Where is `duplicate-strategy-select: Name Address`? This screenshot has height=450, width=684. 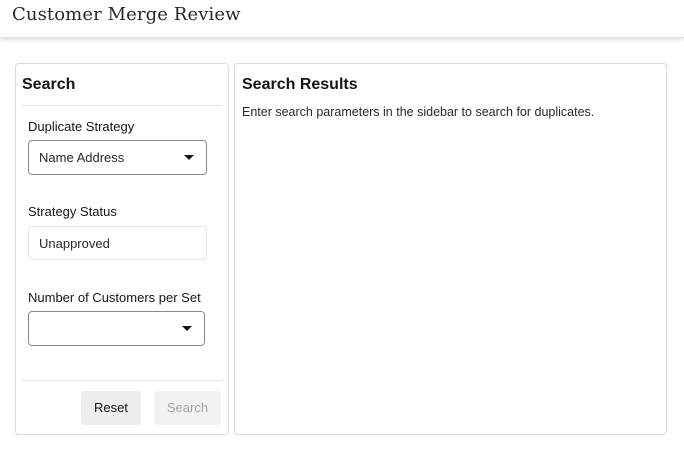
duplicate-strategy-select: Name Address is located at coordinates (117, 157).